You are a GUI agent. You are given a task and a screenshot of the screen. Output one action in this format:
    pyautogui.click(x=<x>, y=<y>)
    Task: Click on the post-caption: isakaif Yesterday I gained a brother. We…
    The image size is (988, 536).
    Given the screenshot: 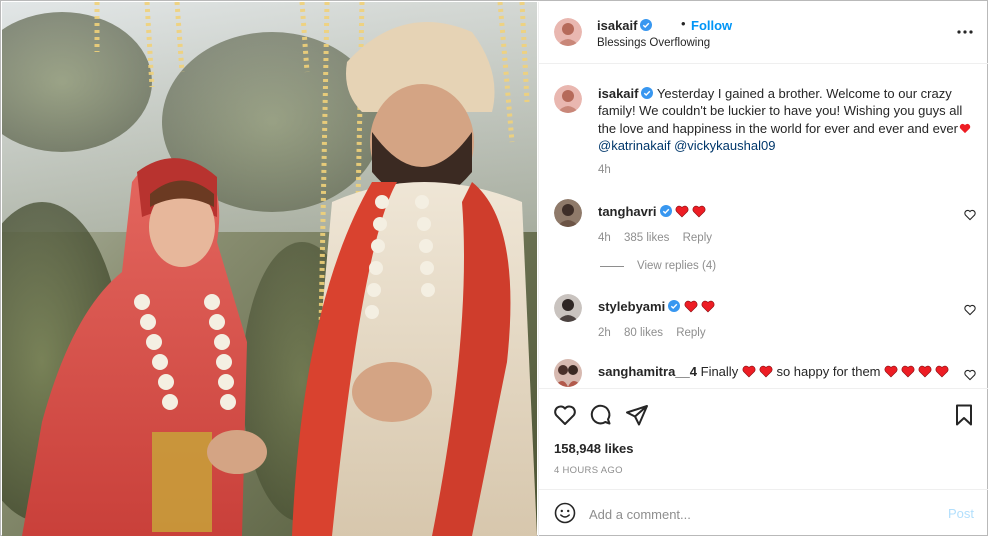 What is the action you would take?
    pyautogui.click(x=787, y=120)
    